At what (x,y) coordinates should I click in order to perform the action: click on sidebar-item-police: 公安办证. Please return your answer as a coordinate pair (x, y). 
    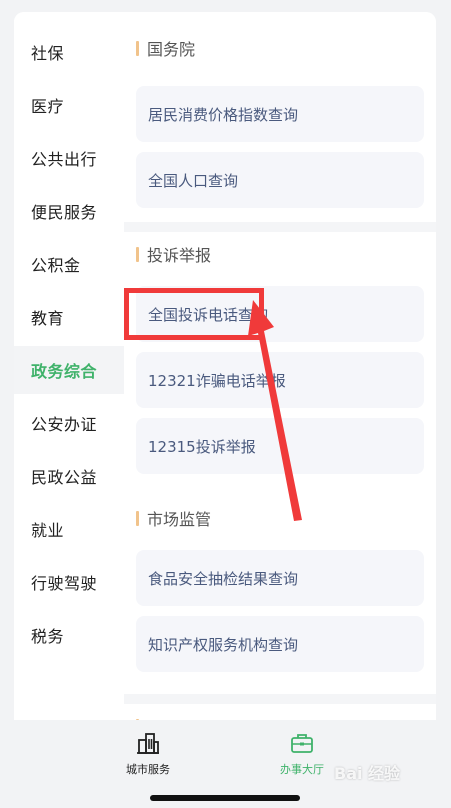
    Looking at the image, I should click on (69, 423).